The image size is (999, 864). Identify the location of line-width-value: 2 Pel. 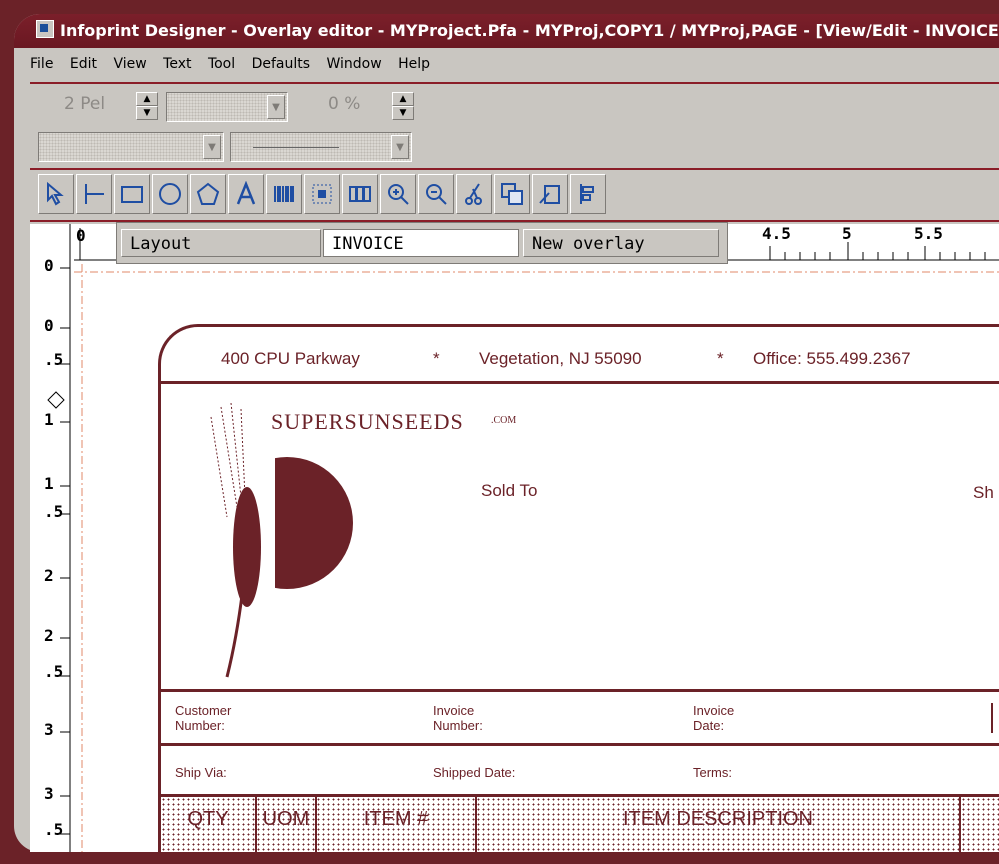
(85, 104).